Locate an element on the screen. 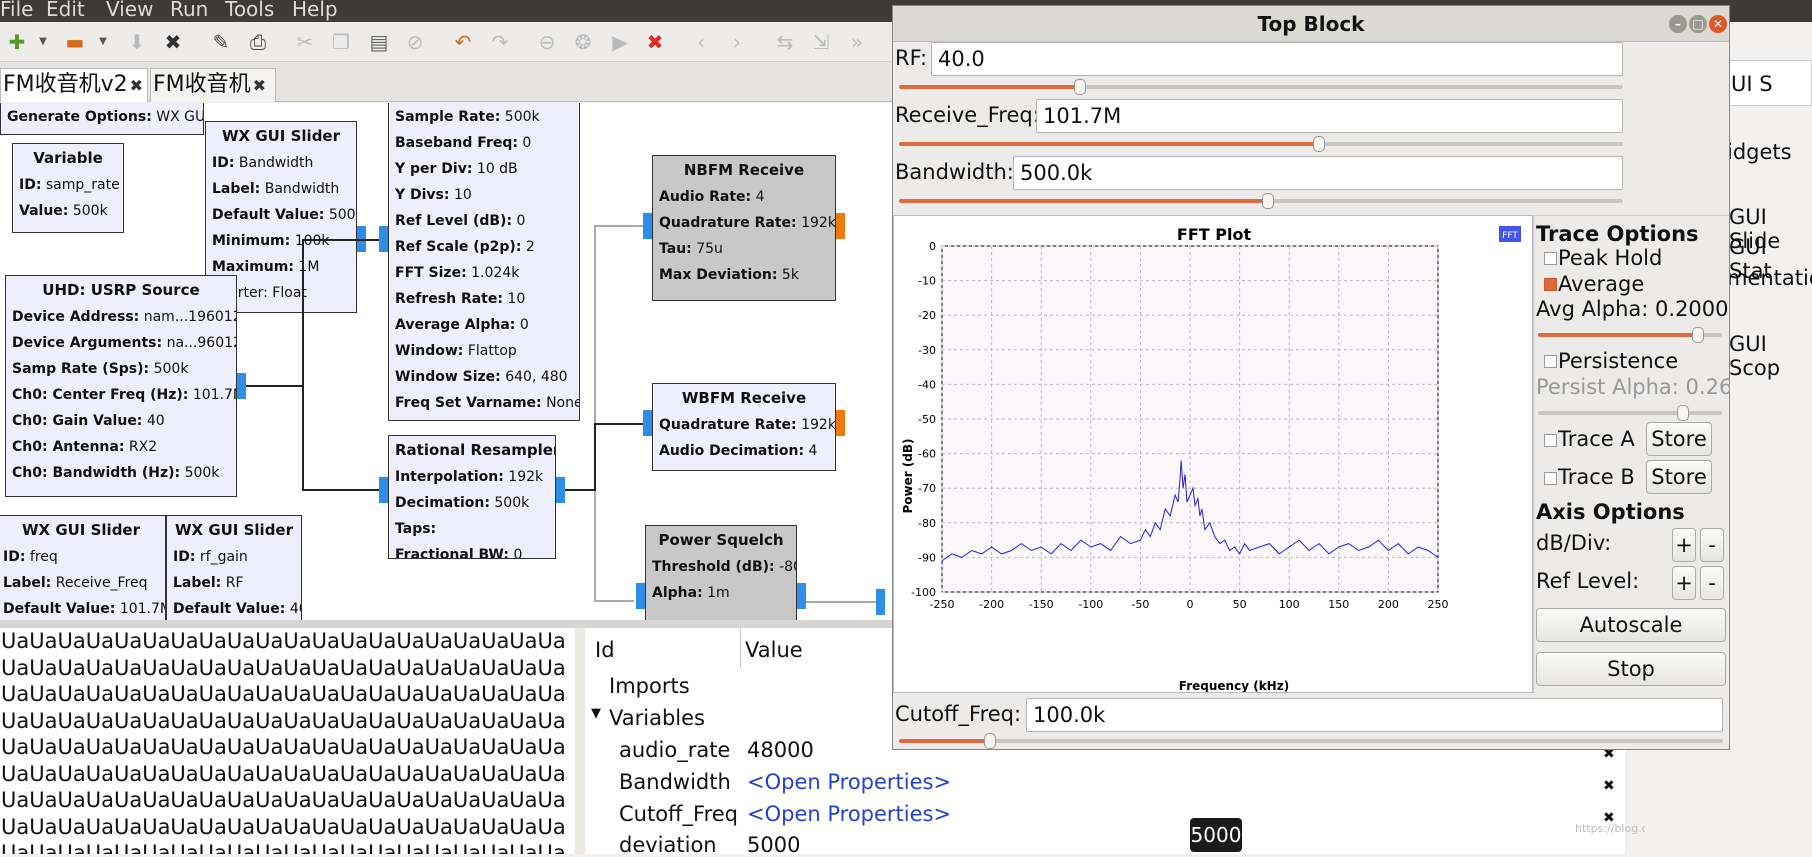 This screenshot has width=1812, height=857. tab-fm-v2: FM收音机v2 ✖ is located at coordinates (74, 85).